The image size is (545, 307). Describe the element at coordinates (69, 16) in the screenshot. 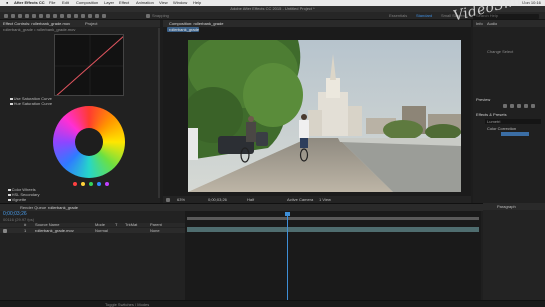

I see `type-tool-icon` at that location.